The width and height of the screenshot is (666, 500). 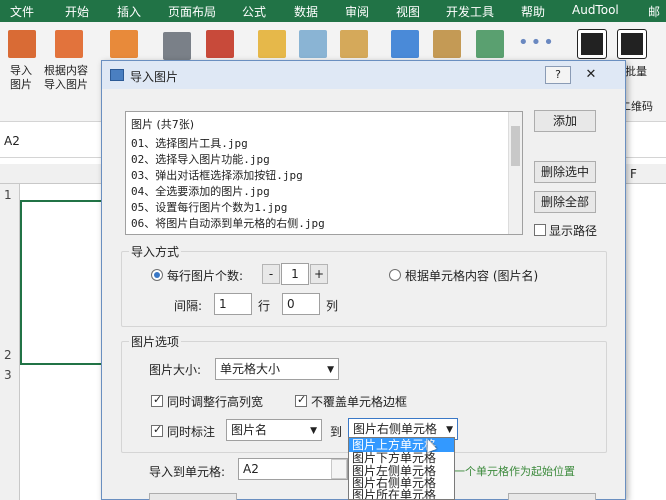 I want to click on folder-icon, so click(x=272, y=44).